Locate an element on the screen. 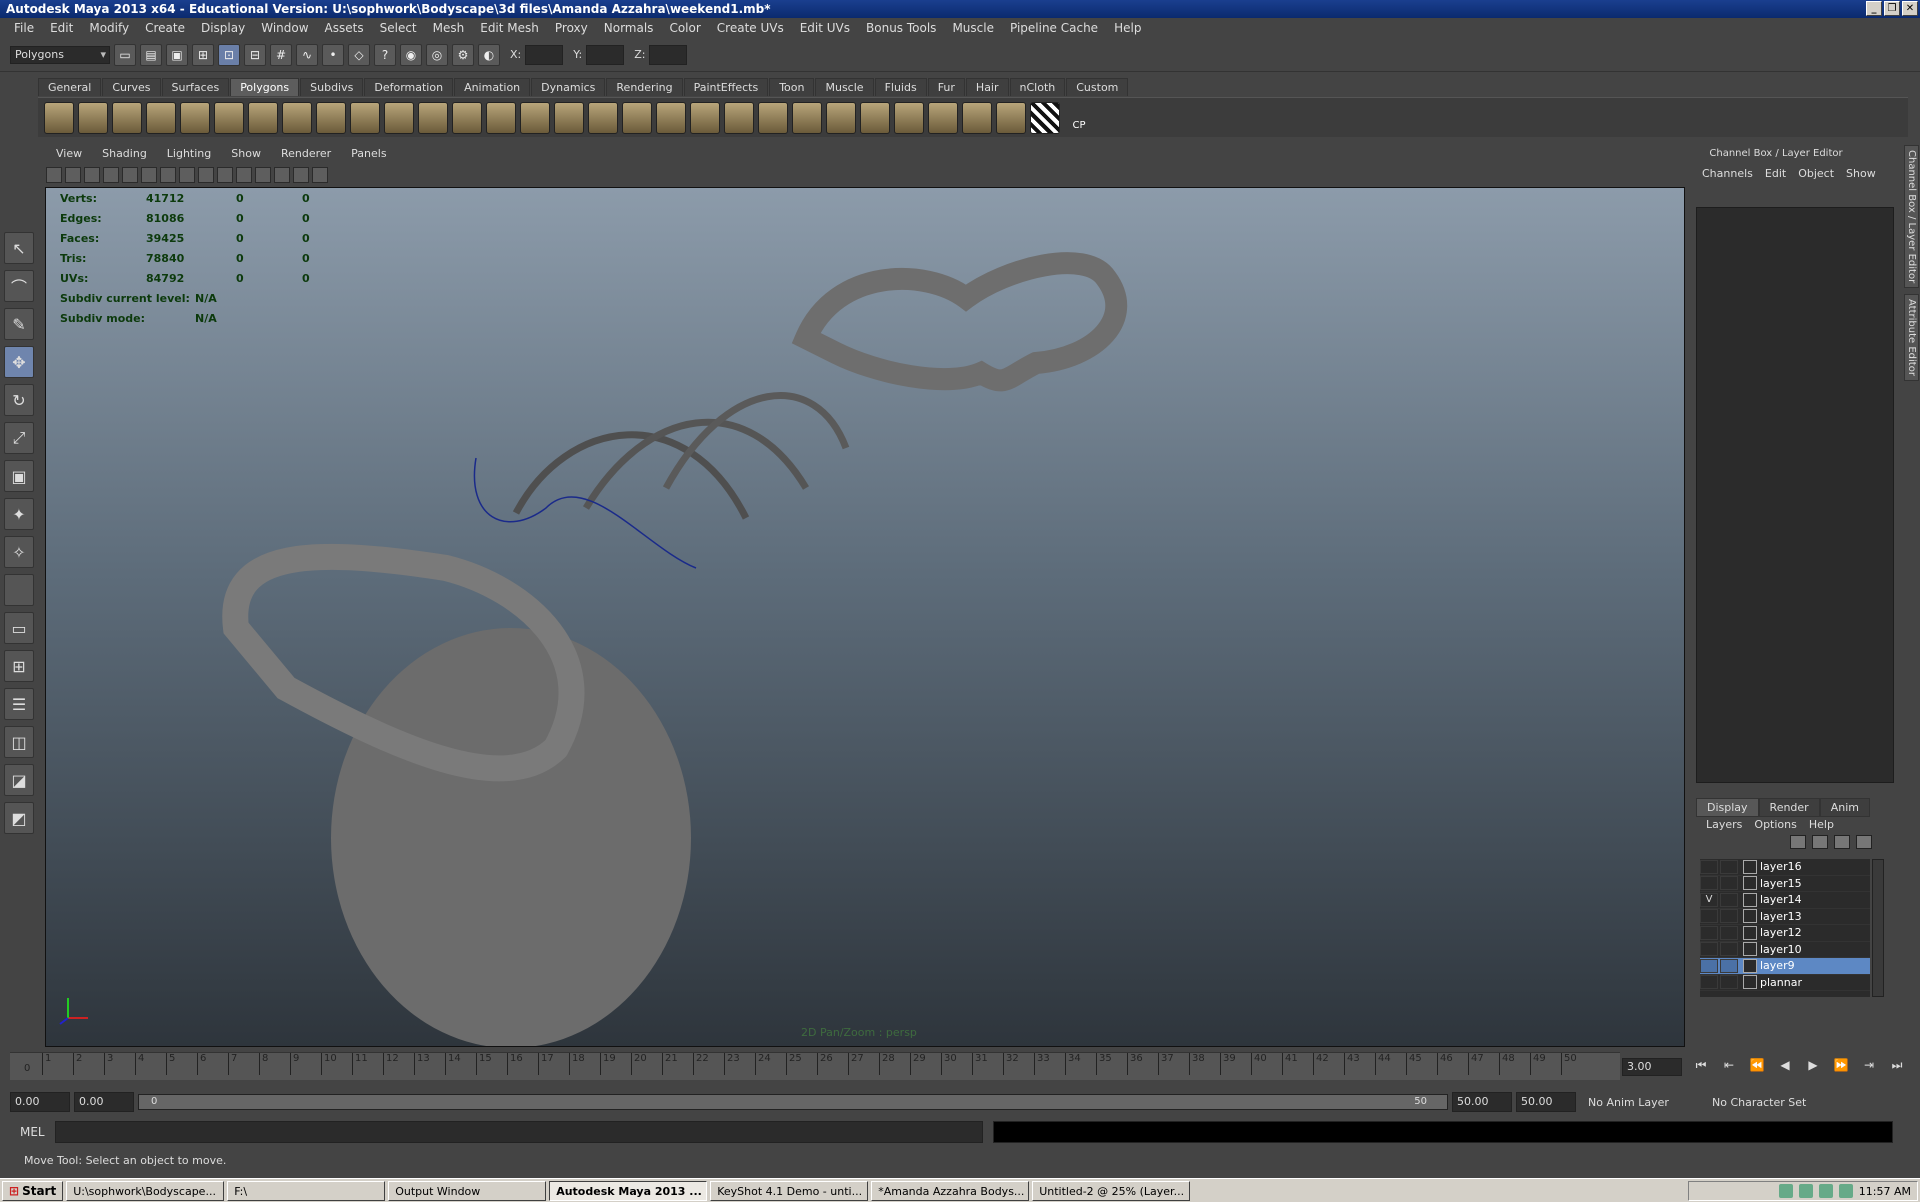 The height and width of the screenshot is (1202, 1920). step-back-key-icon: ⇤ is located at coordinates (1729, 1067).